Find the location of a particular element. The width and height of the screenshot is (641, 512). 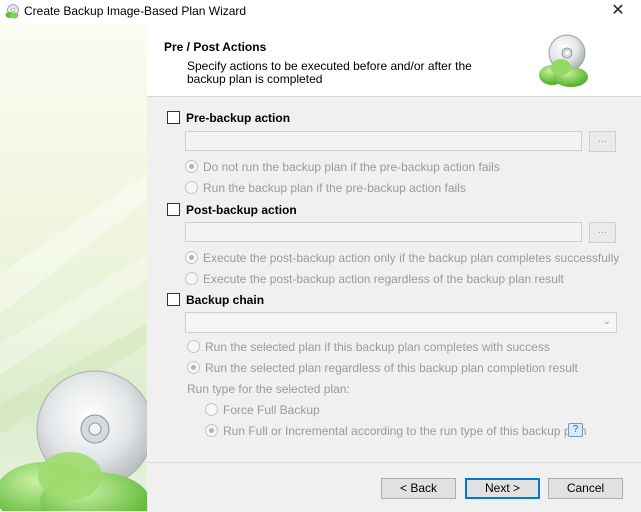

post-backup-checkbox is located at coordinates (173, 209).